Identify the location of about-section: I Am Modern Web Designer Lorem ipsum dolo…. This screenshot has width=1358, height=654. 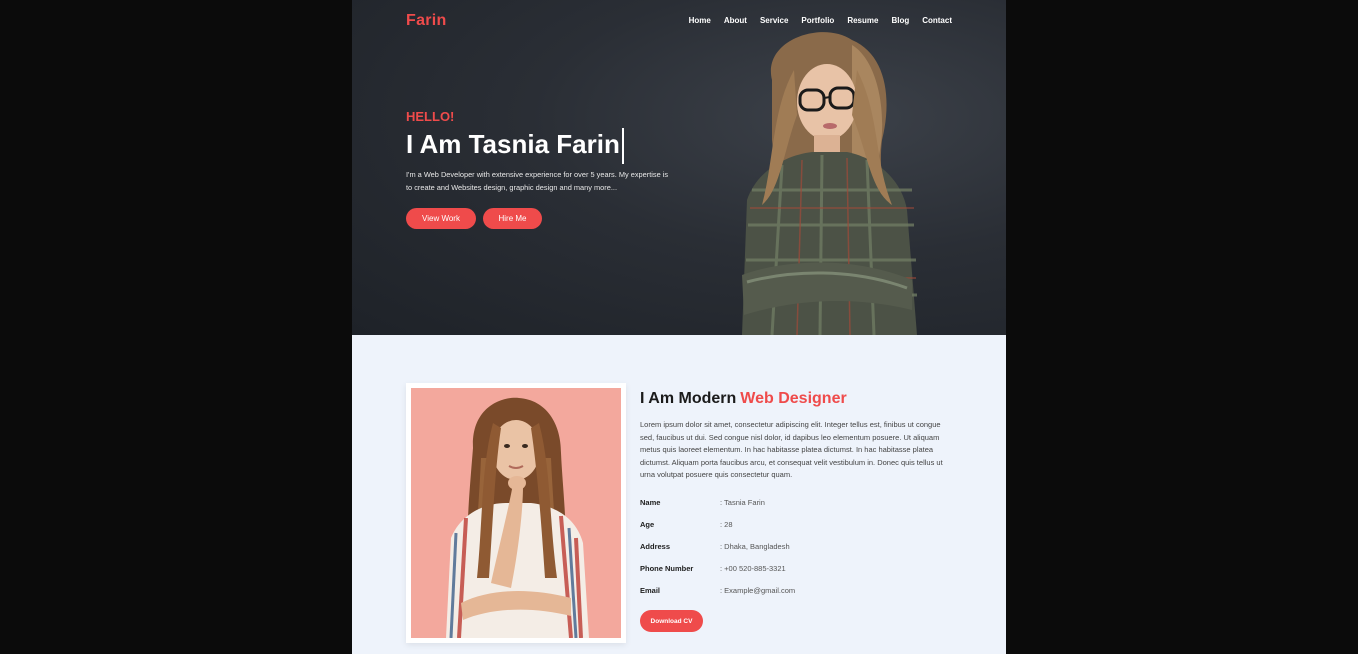
(797, 496).